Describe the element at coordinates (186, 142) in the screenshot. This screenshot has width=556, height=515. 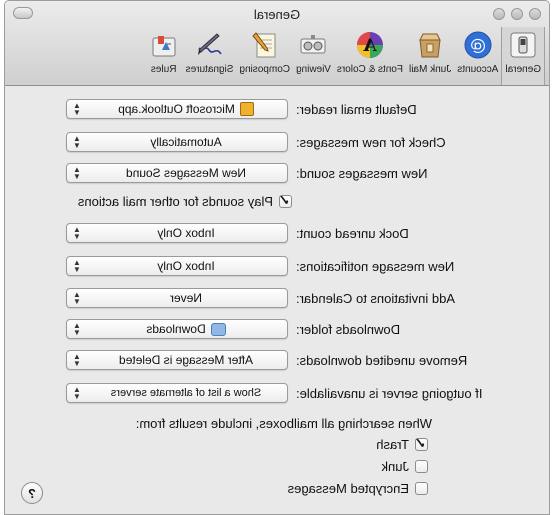
I see `check-new-messages-value: Automatically` at that location.